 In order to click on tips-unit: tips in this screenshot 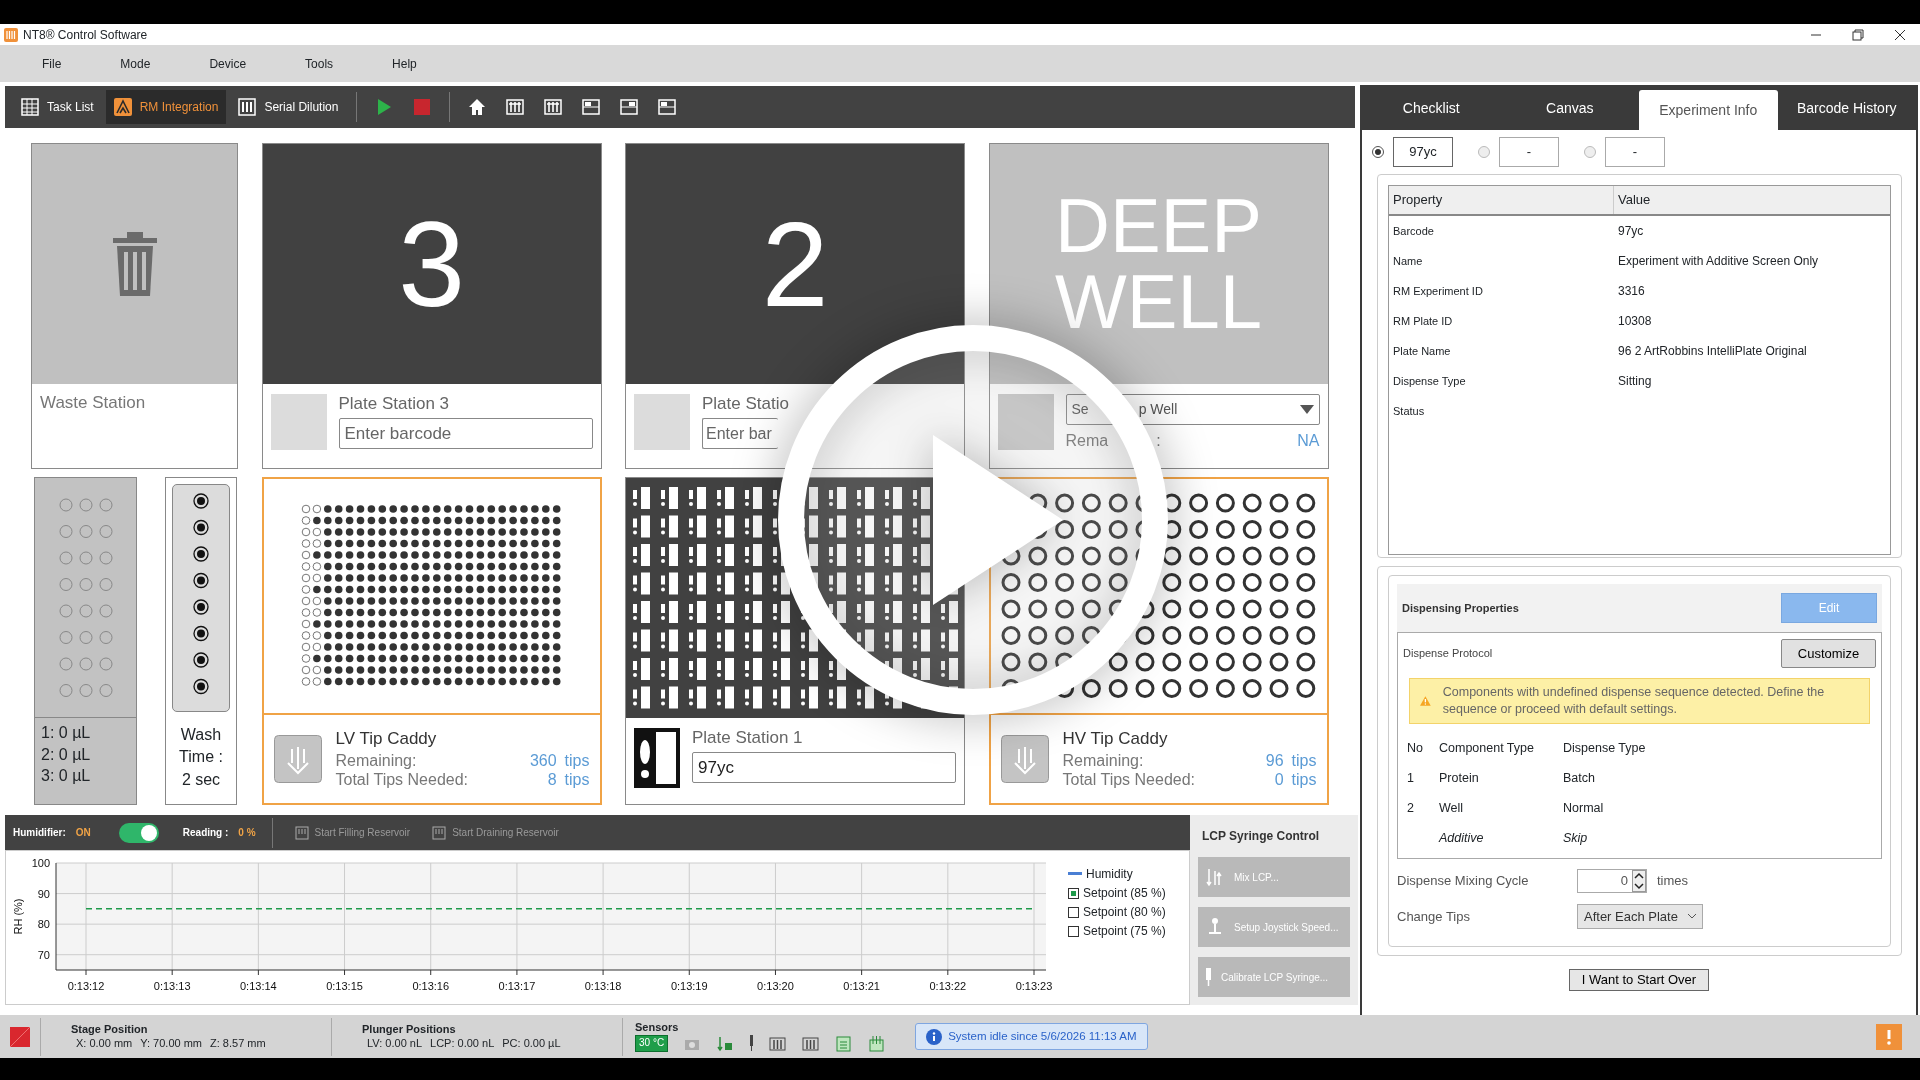, I will do `click(577, 761)`.